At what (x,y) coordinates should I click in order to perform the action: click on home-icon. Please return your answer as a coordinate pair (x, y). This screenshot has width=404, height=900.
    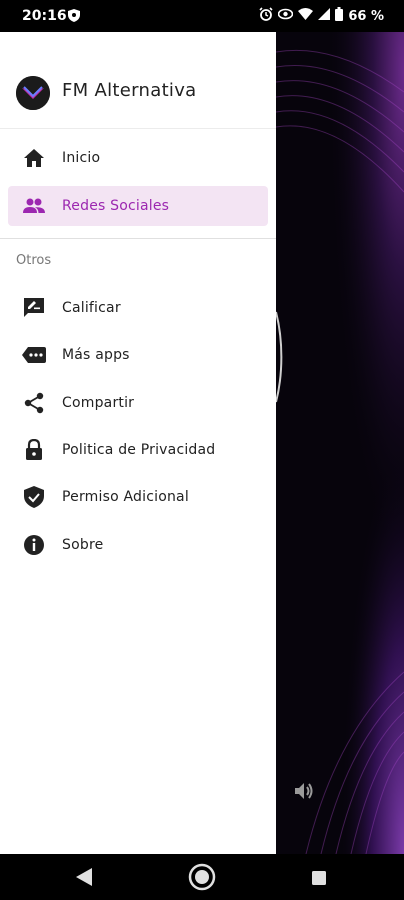
    Looking at the image, I should click on (34, 158).